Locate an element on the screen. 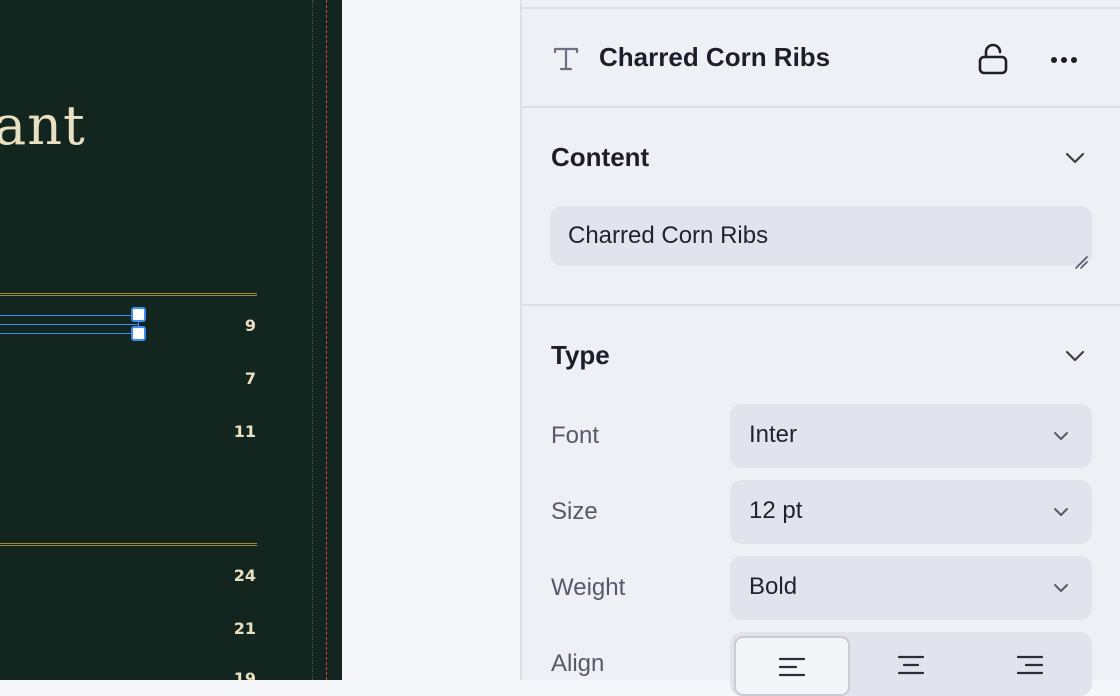 The image size is (1120, 696). layer-name: Charred Corn Ribs is located at coordinates (715, 57).